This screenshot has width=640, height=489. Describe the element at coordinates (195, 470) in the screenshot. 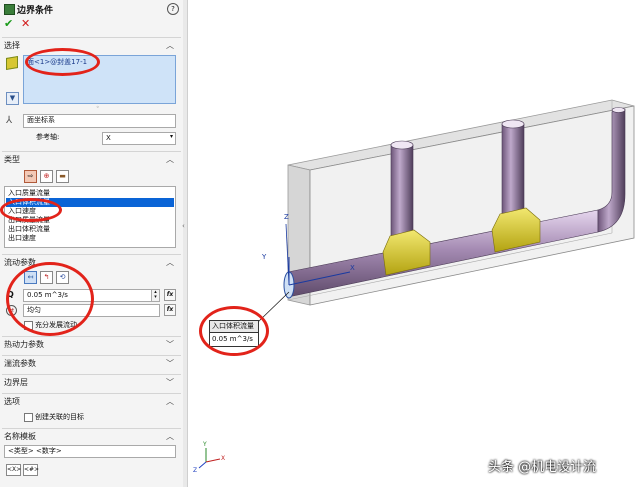

I see `triad-z-label: Z` at that location.